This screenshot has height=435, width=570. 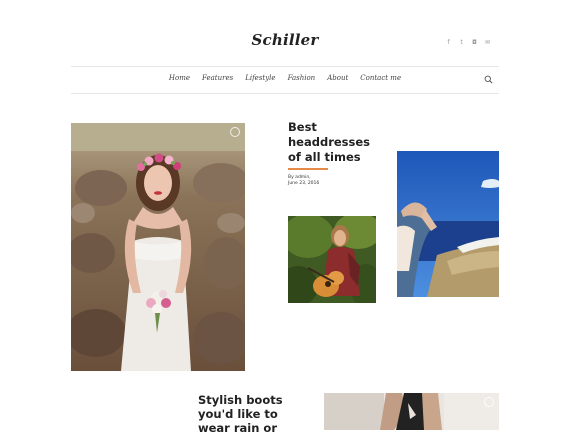 I want to click on instagram-icon: ◘, so click(x=474, y=42).